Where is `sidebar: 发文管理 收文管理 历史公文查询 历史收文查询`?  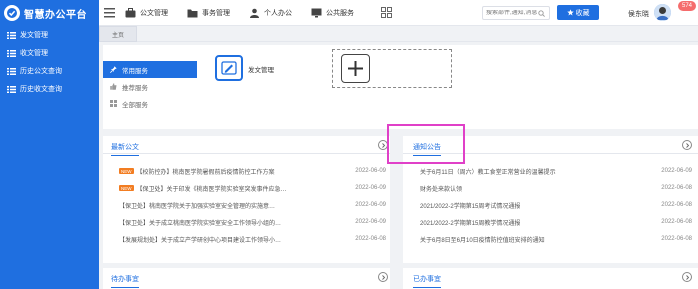 sidebar: 发文管理 收文管理 历史公文查询 历史收文查询 is located at coordinates (49, 157).